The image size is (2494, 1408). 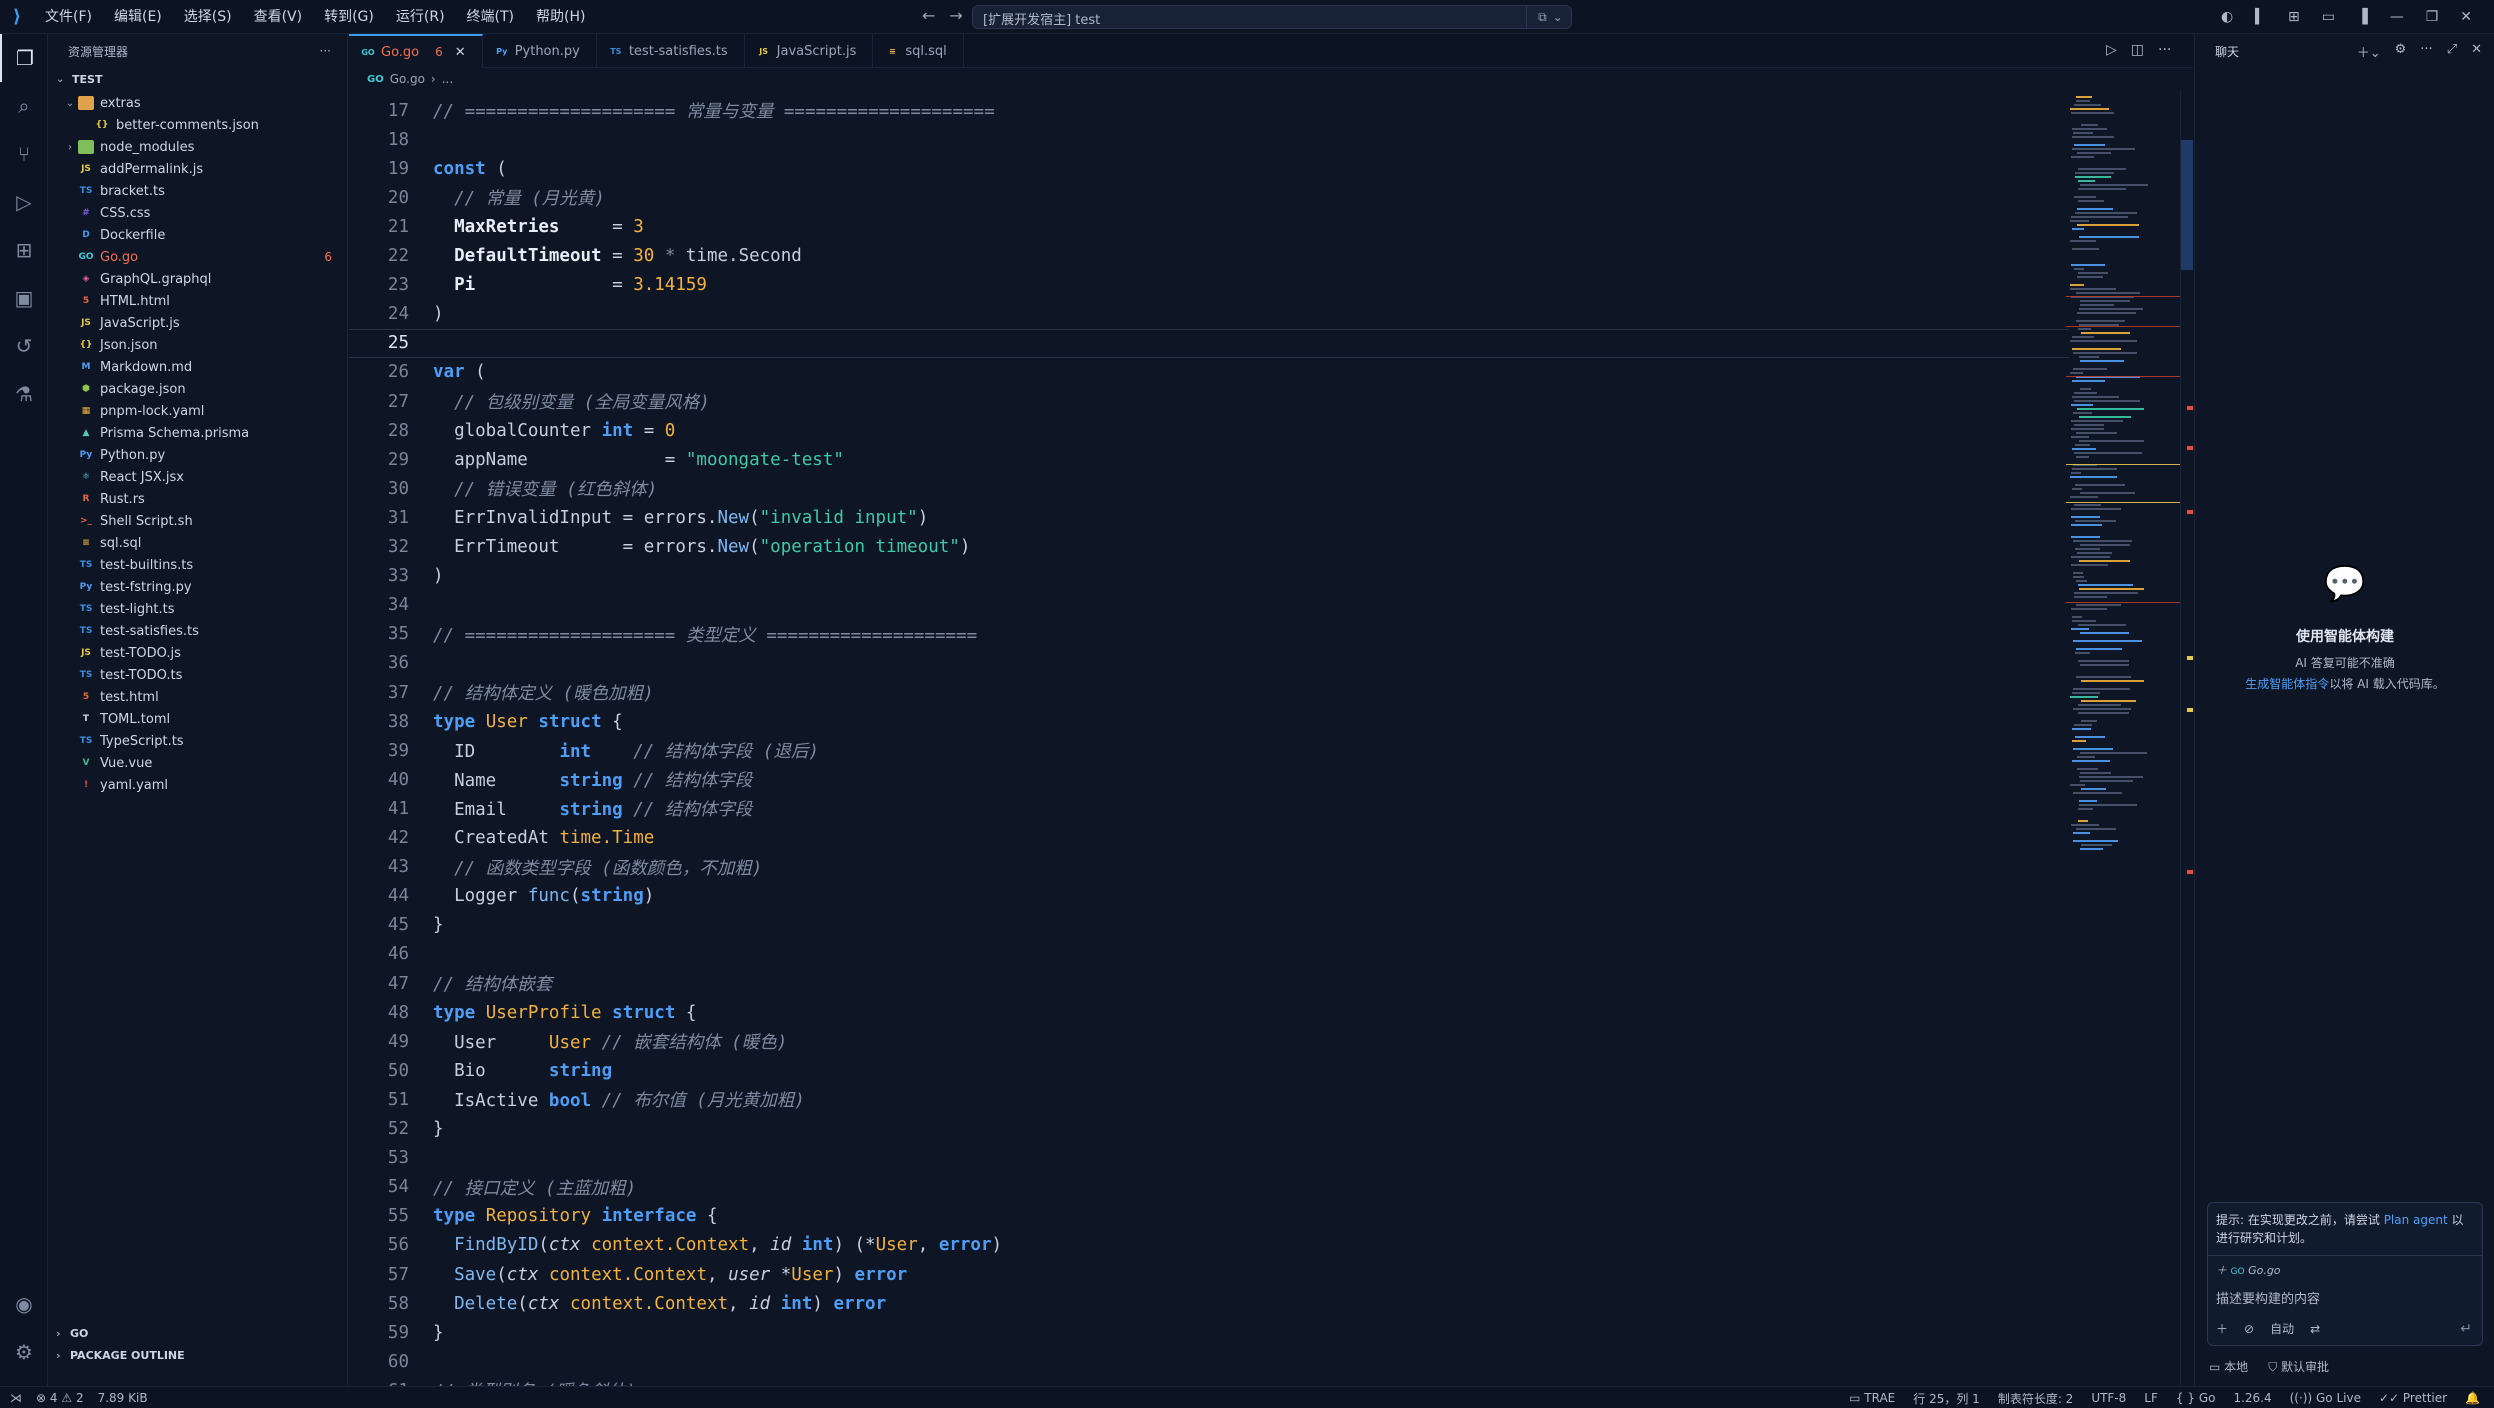 I want to click on tree-item: 5 HTML.html, so click(x=198, y=301).